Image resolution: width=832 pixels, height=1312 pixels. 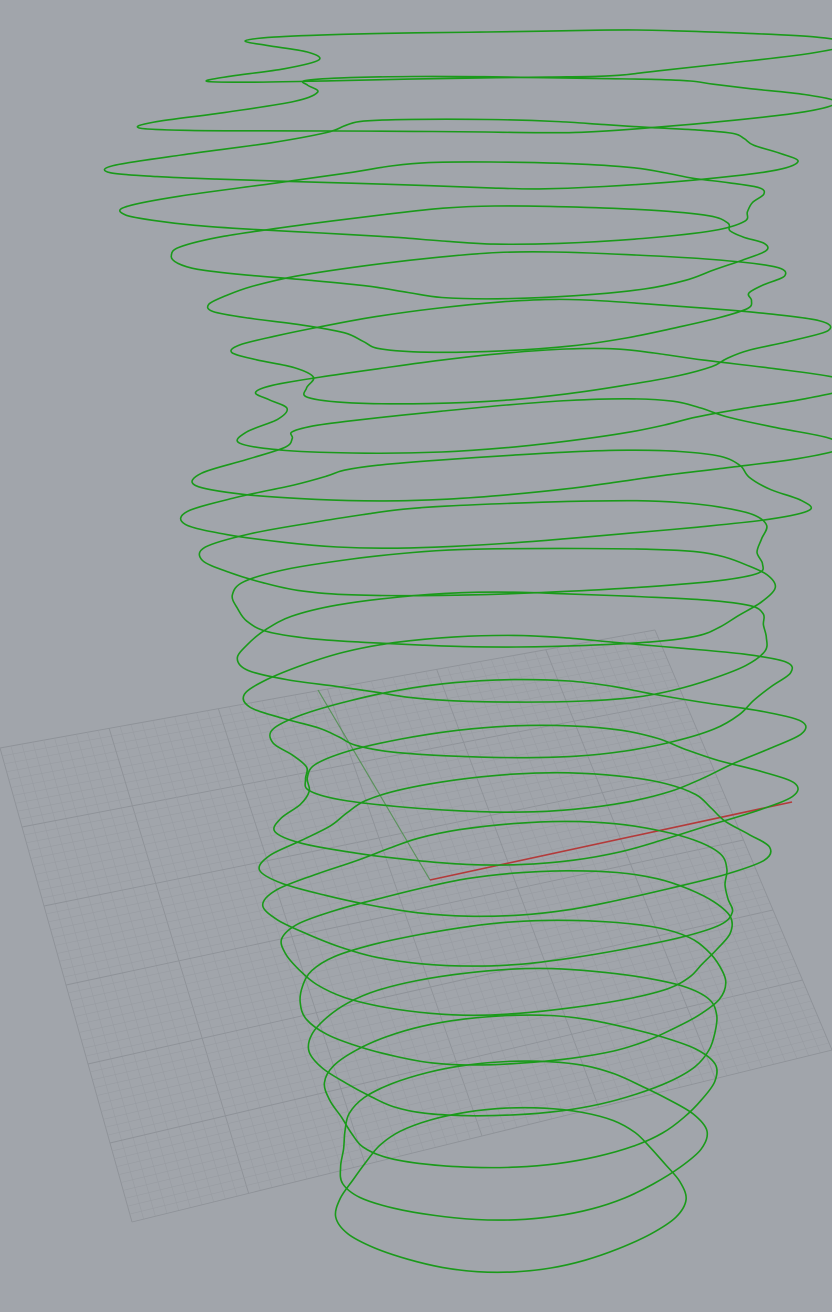 I want to click on world-axes, so click(x=555, y=785).